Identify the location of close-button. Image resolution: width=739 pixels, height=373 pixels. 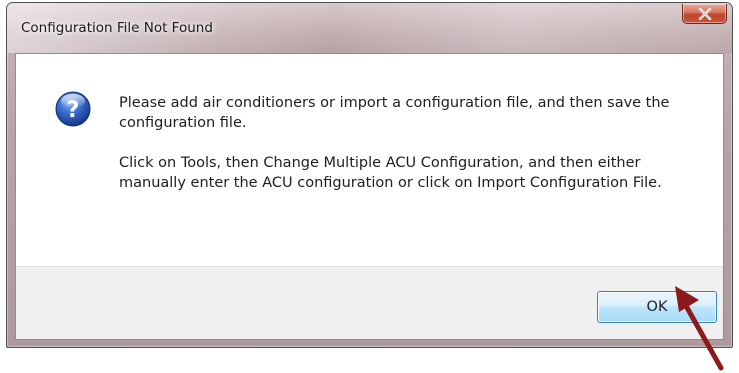
(704, 14).